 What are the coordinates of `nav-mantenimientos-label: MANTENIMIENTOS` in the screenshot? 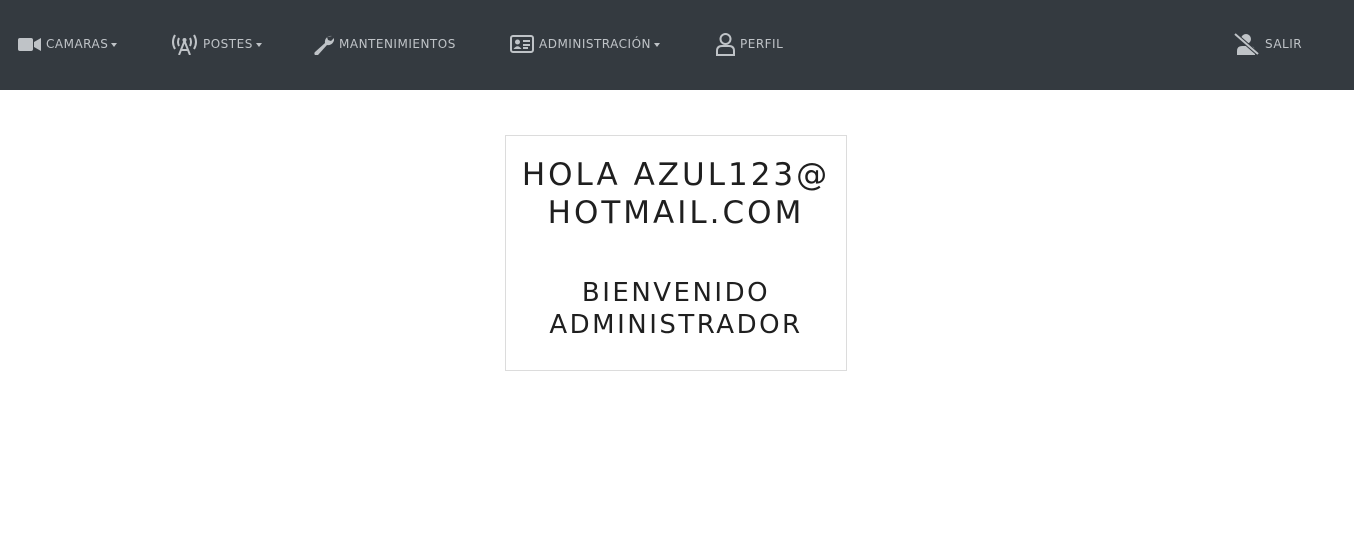 It's located at (397, 44).